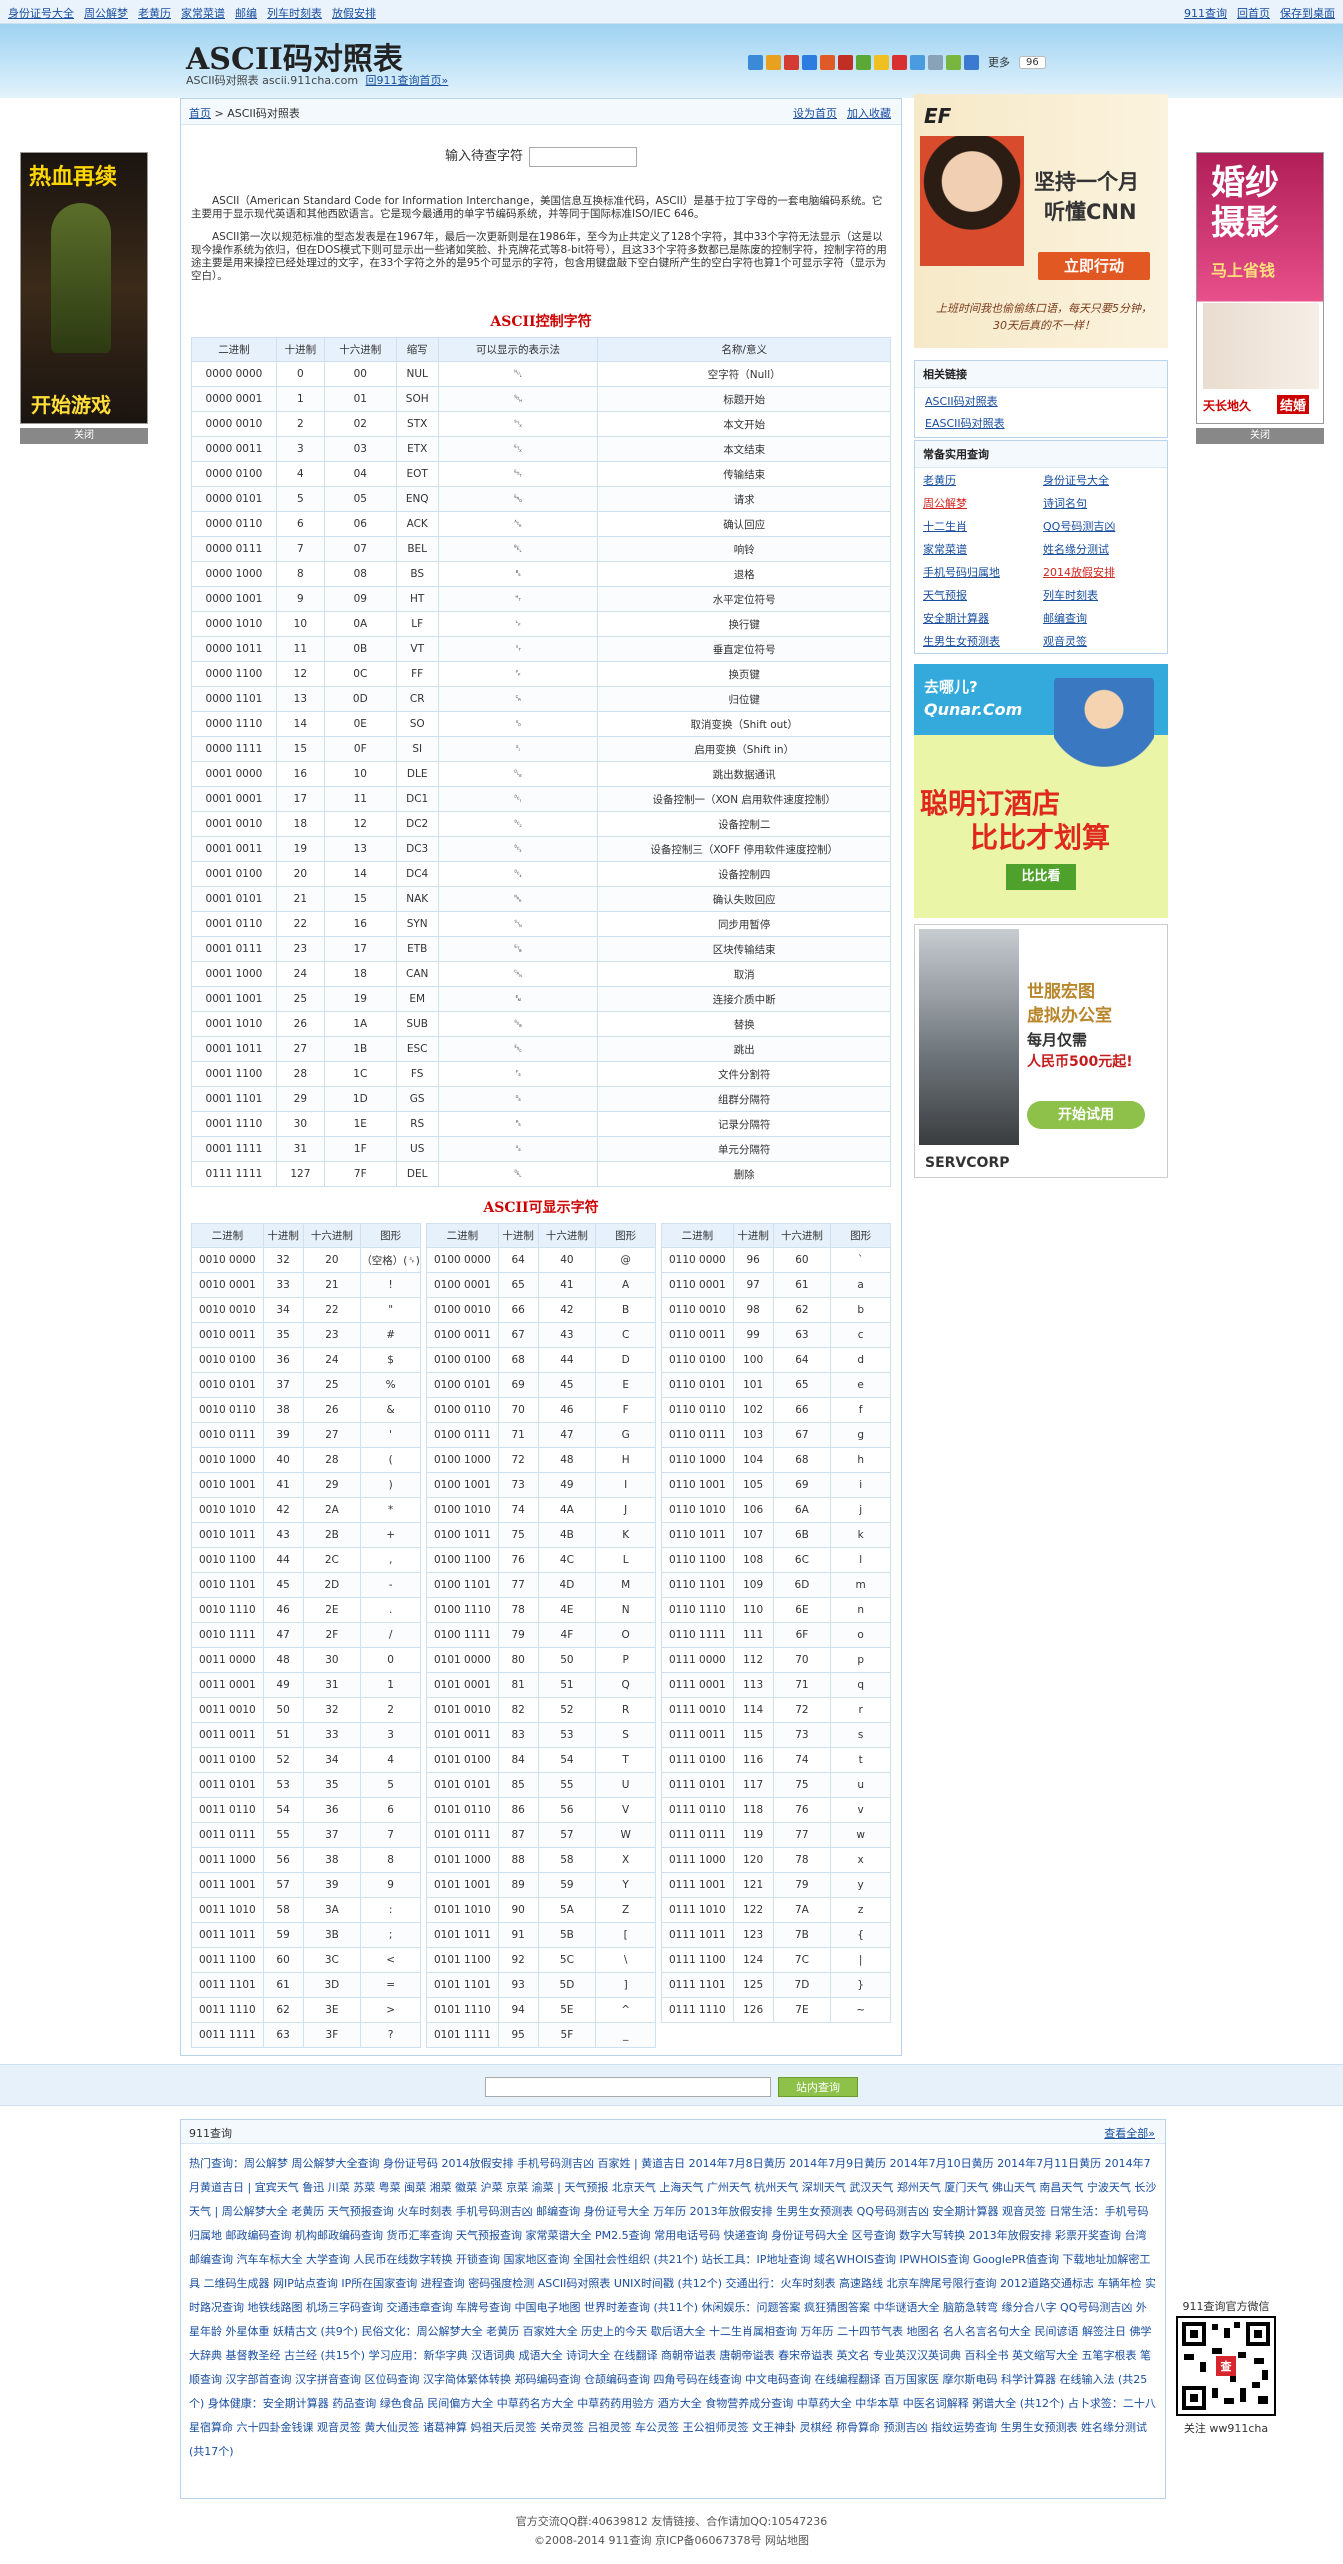 This screenshot has height=2564, width=1343. Describe the element at coordinates (827, 62) in the screenshot. I see `douban-share-icon` at that location.